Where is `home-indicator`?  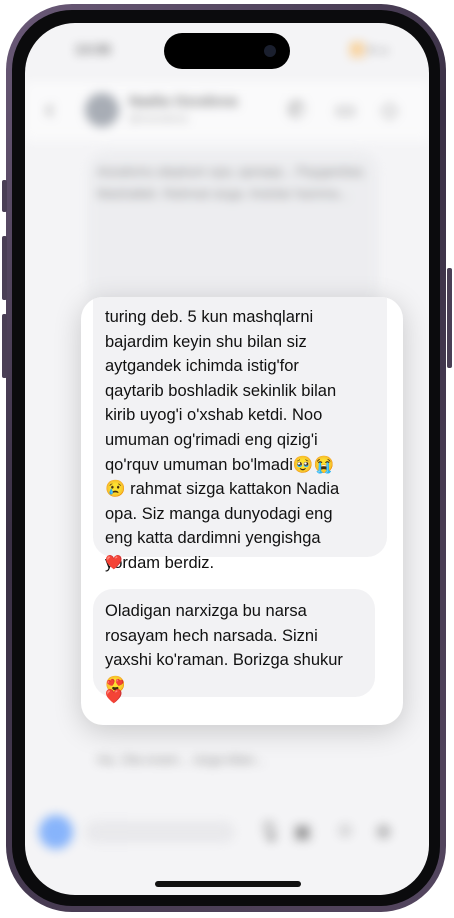
home-indicator is located at coordinates (228, 884).